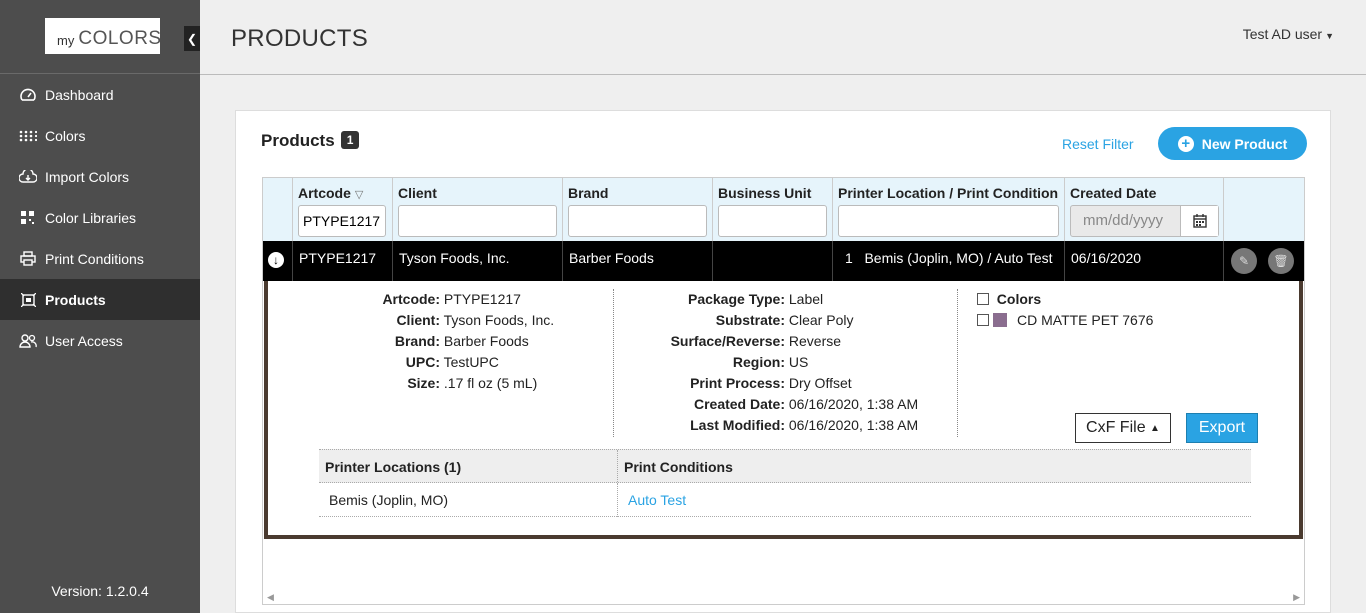  What do you see at coordinates (342, 221) in the screenshot?
I see `artcode-filter-input` at bounding box center [342, 221].